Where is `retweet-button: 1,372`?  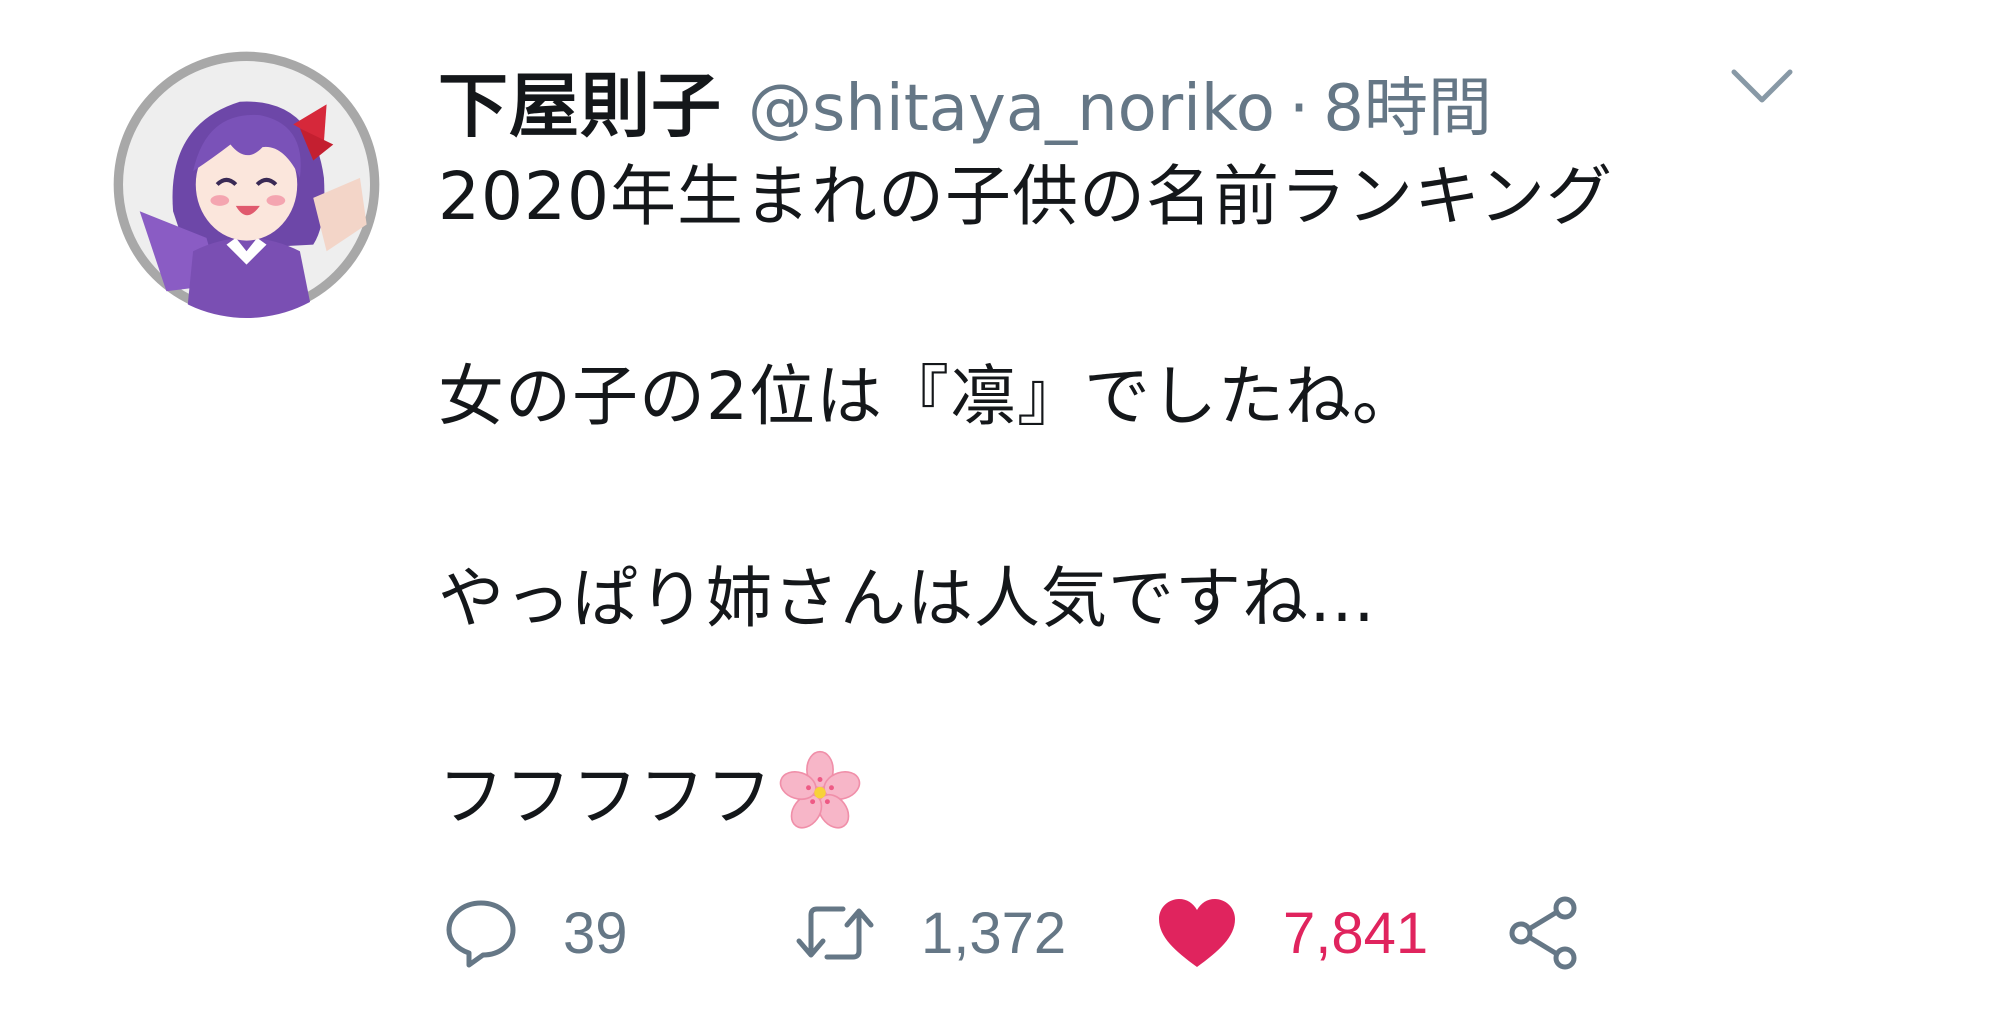
retweet-button: 1,372 is located at coordinates (929, 933).